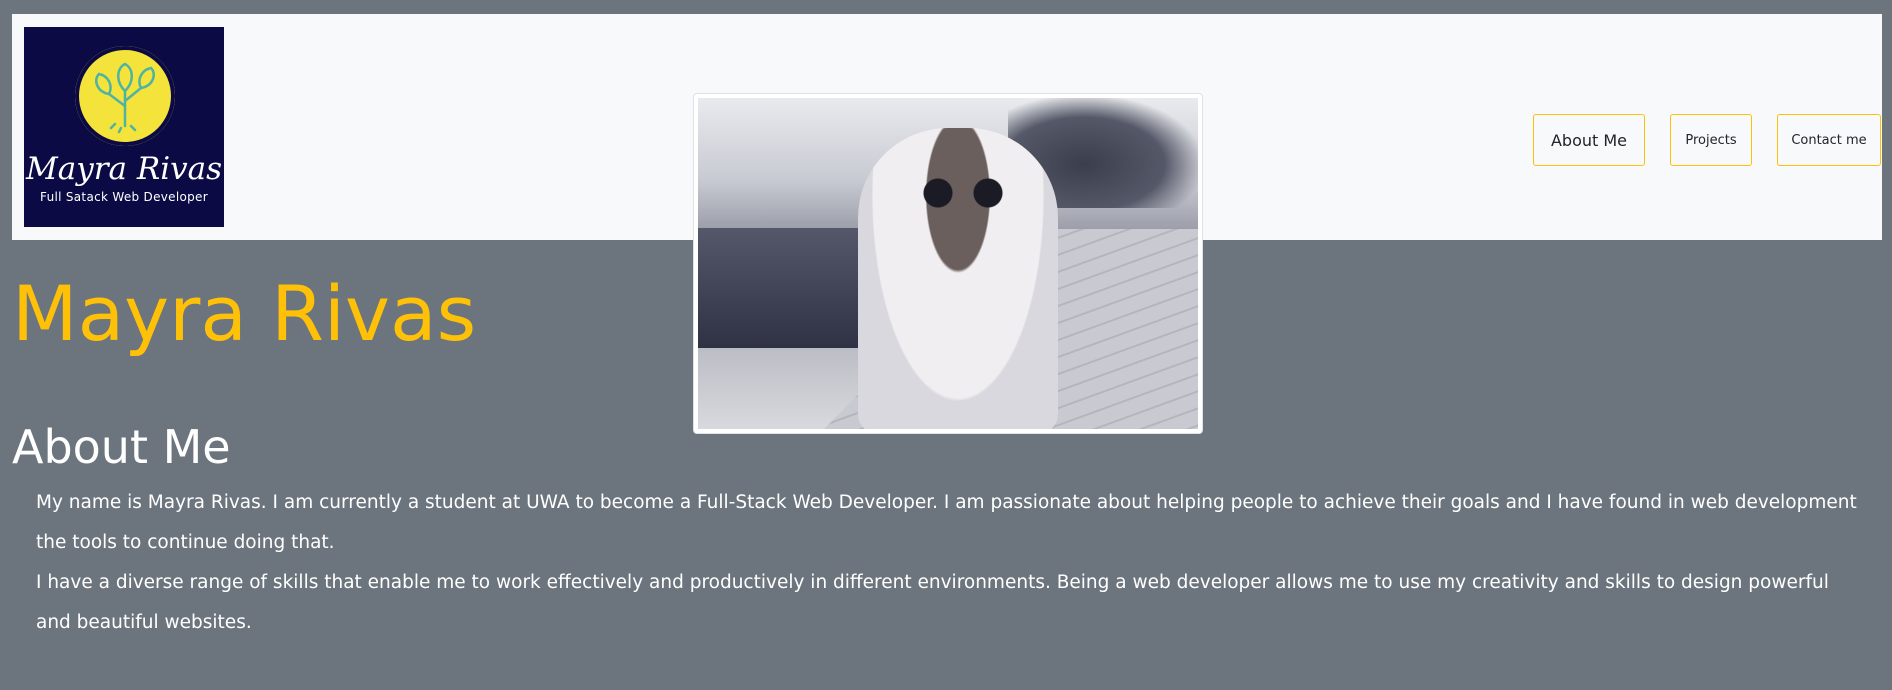  Describe the element at coordinates (1829, 140) in the screenshot. I see `nav-contact-button: Contact me` at that location.